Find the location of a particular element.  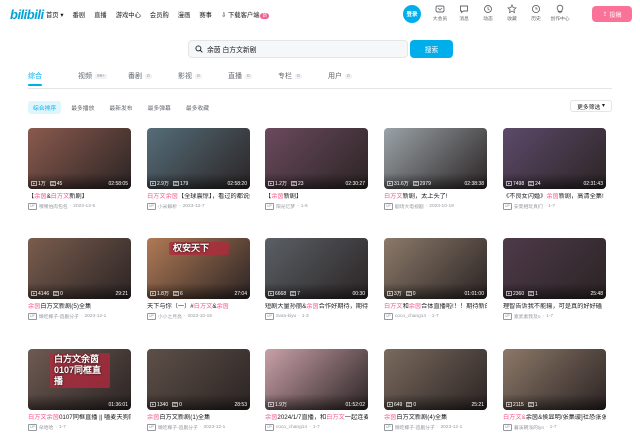

nav-manga: 漫画 is located at coordinates (184, 14).